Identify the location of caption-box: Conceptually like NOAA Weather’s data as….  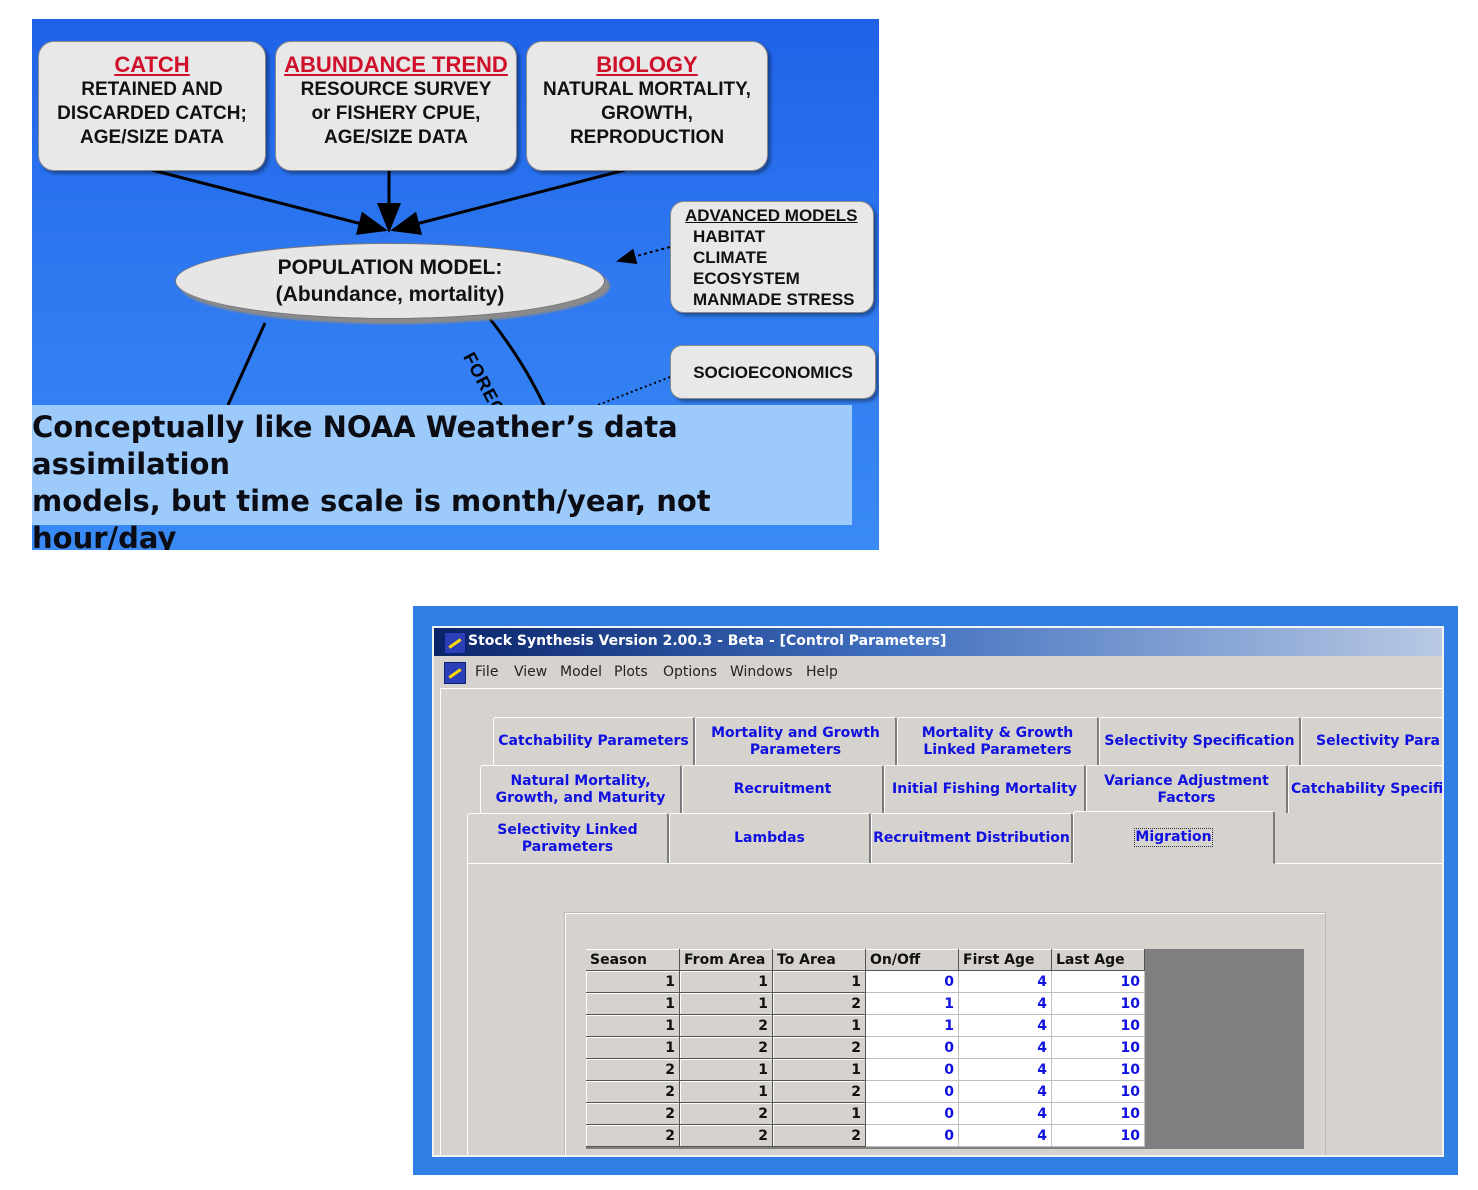
(442, 477).